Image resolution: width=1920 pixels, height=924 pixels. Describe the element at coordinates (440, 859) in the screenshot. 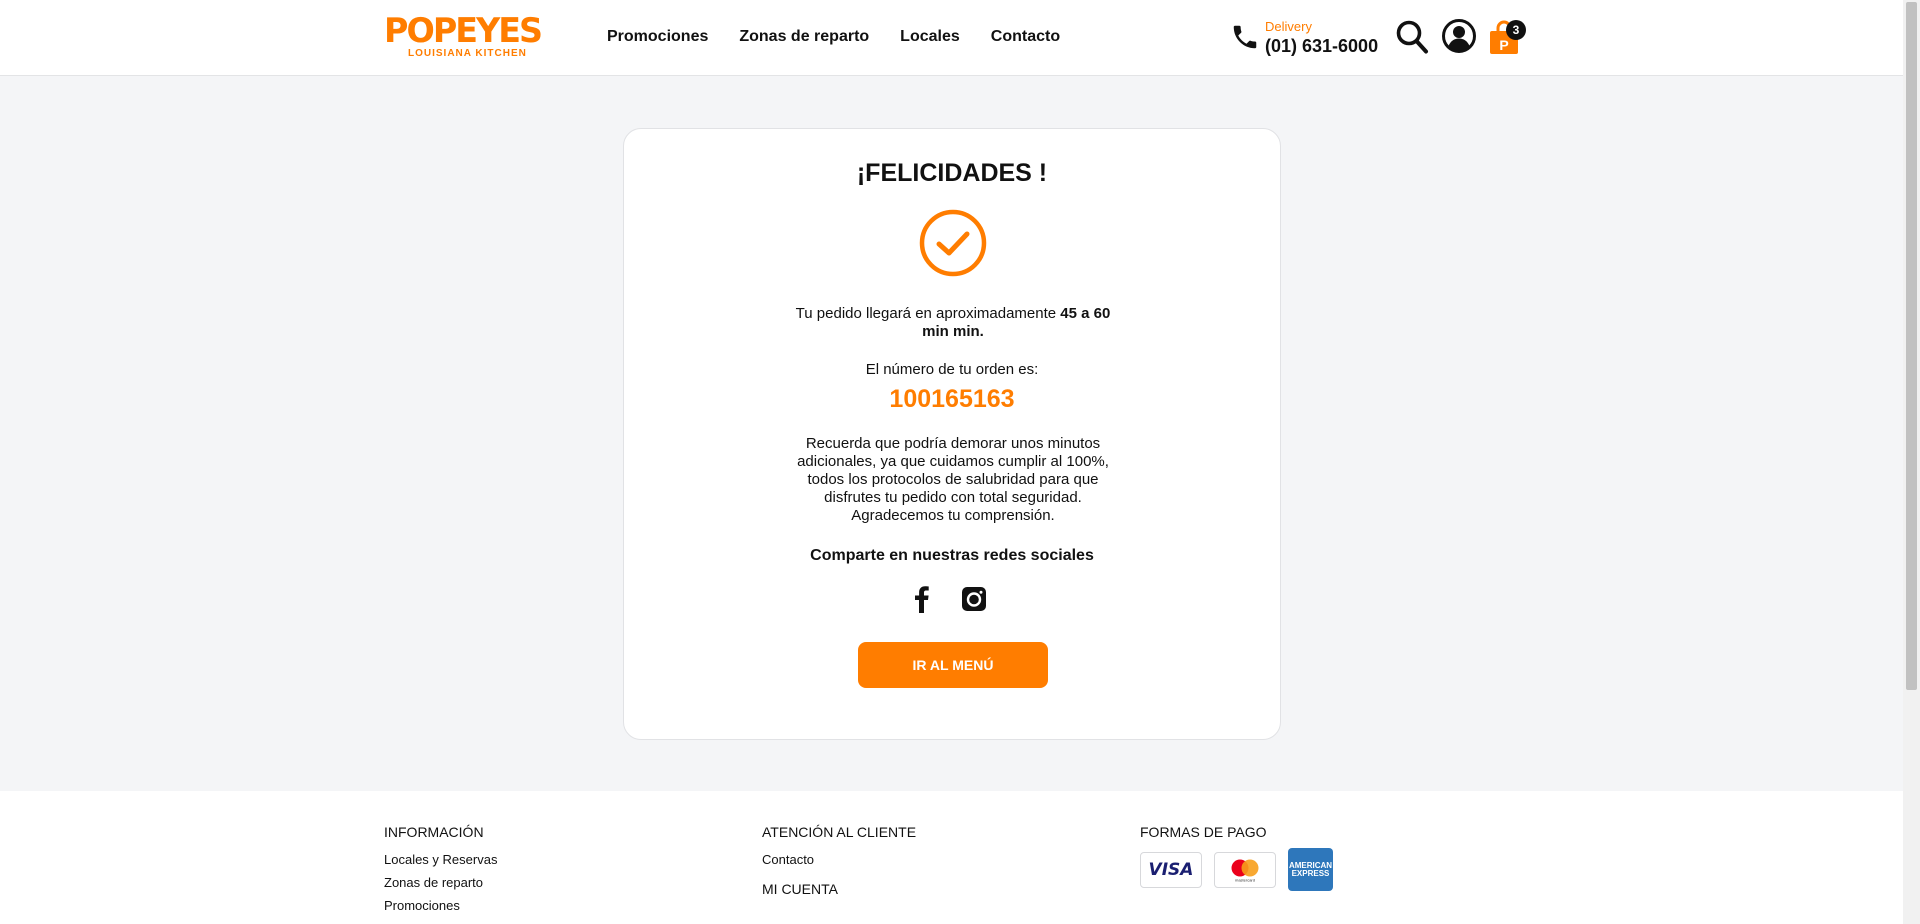

I see `footer-link-locales: Locales y Reservas` at that location.